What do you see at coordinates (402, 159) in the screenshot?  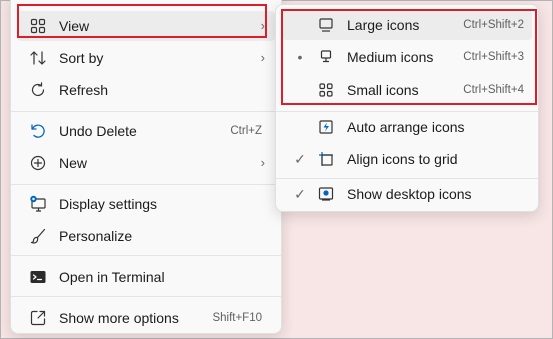 I see `submenu-item-label: Align icons to grid` at bounding box center [402, 159].